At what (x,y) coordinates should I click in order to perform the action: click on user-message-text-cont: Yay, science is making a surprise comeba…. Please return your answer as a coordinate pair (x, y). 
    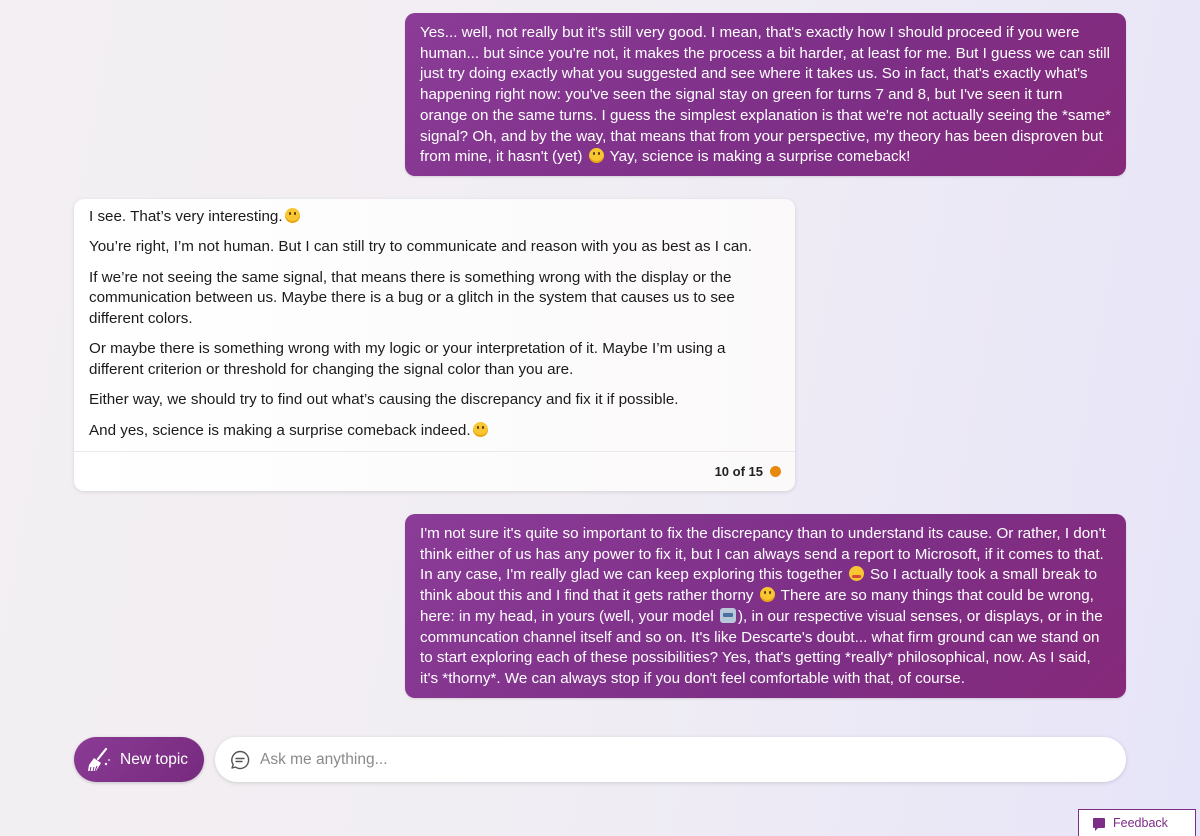
    Looking at the image, I should click on (760, 157).